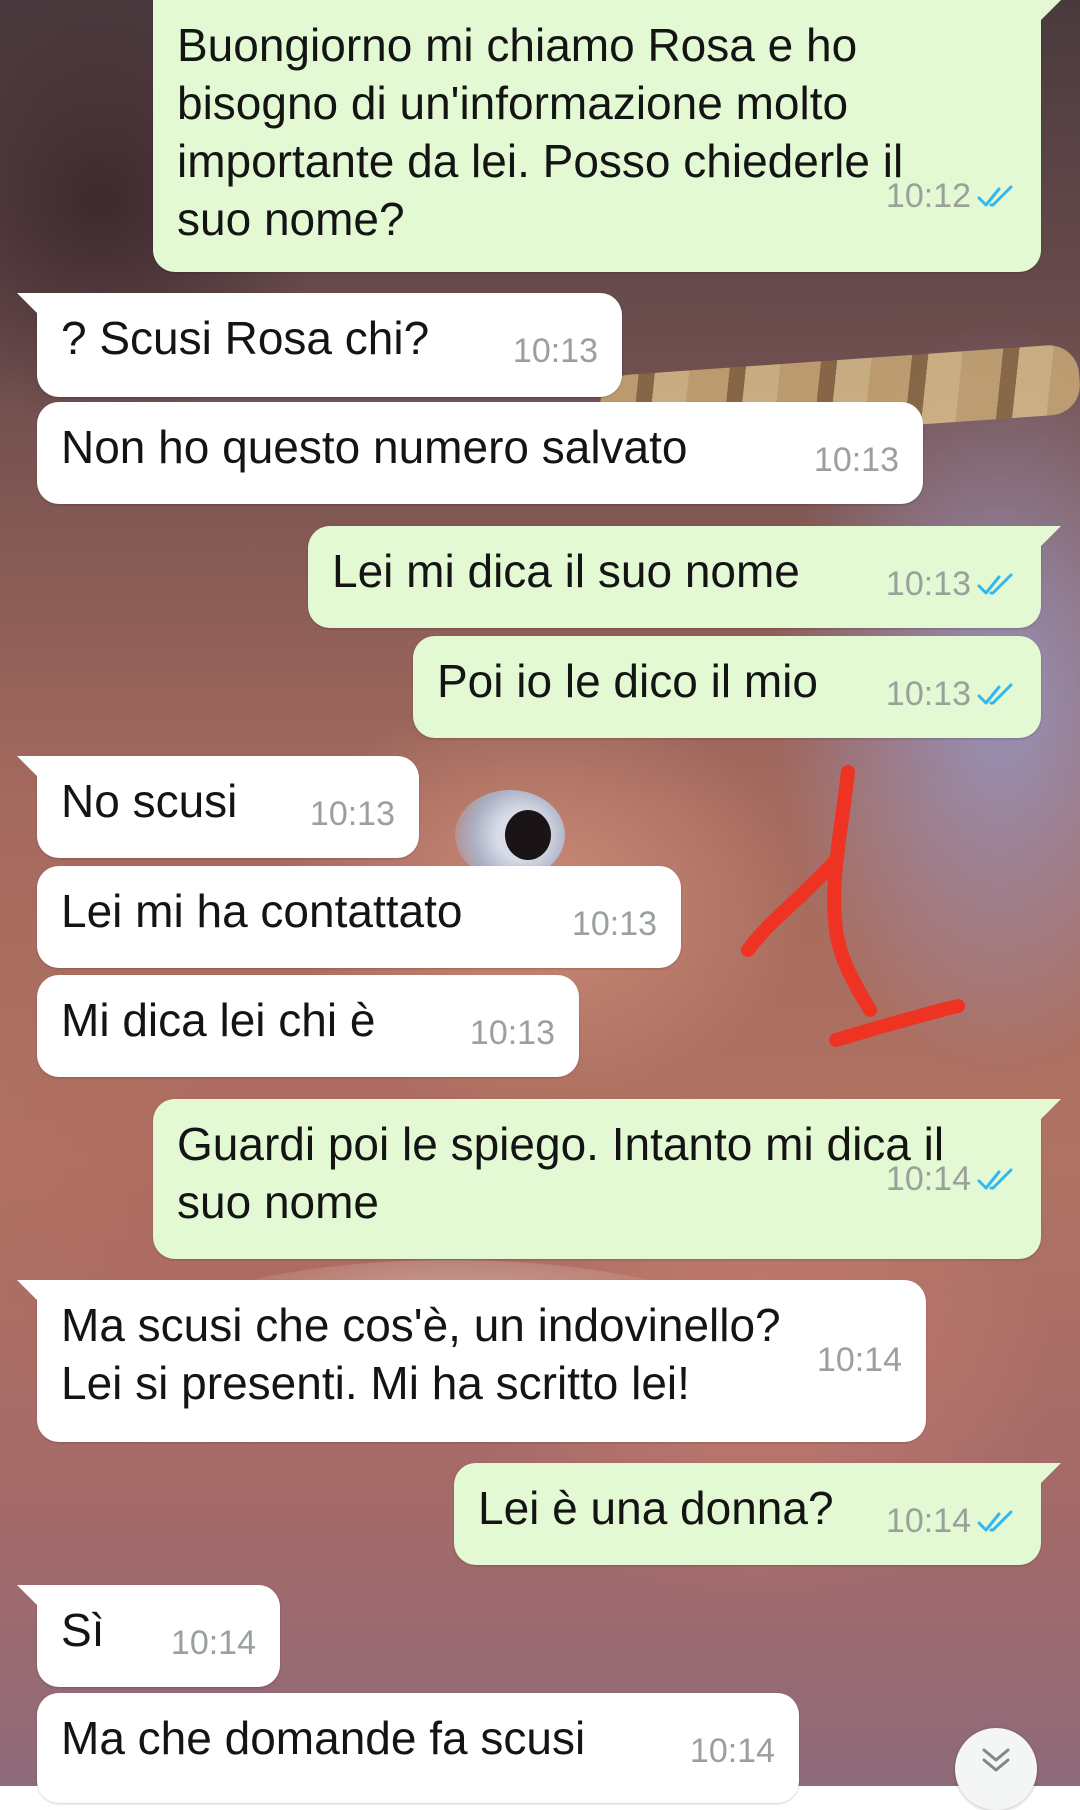 Image resolution: width=1080 pixels, height=1810 pixels. What do you see at coordinates (148, 1636) in the screenshot?
I see `message-incoming: Sì 10:14` at bounding box center [148, 1636].